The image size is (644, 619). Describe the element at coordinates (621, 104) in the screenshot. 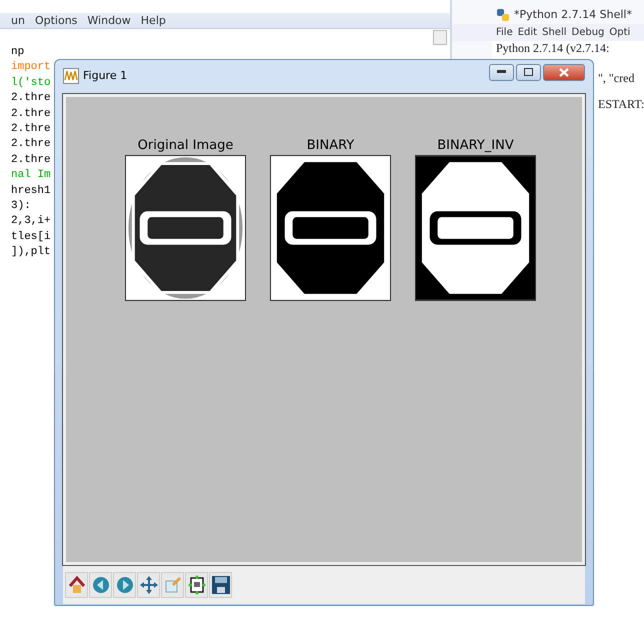

I see `shell-line: ESTART:` at that location.